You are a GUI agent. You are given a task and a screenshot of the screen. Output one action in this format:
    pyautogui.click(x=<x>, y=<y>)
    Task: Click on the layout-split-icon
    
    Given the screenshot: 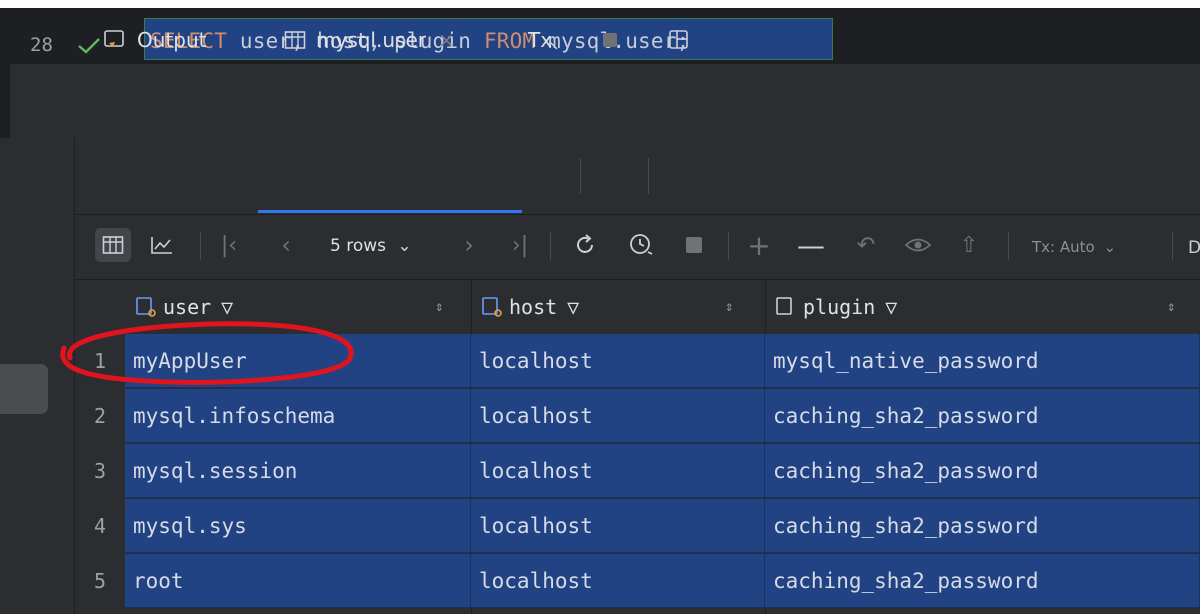 What is the action you would take?
    pyautogui.click(x=678, y=39)
    